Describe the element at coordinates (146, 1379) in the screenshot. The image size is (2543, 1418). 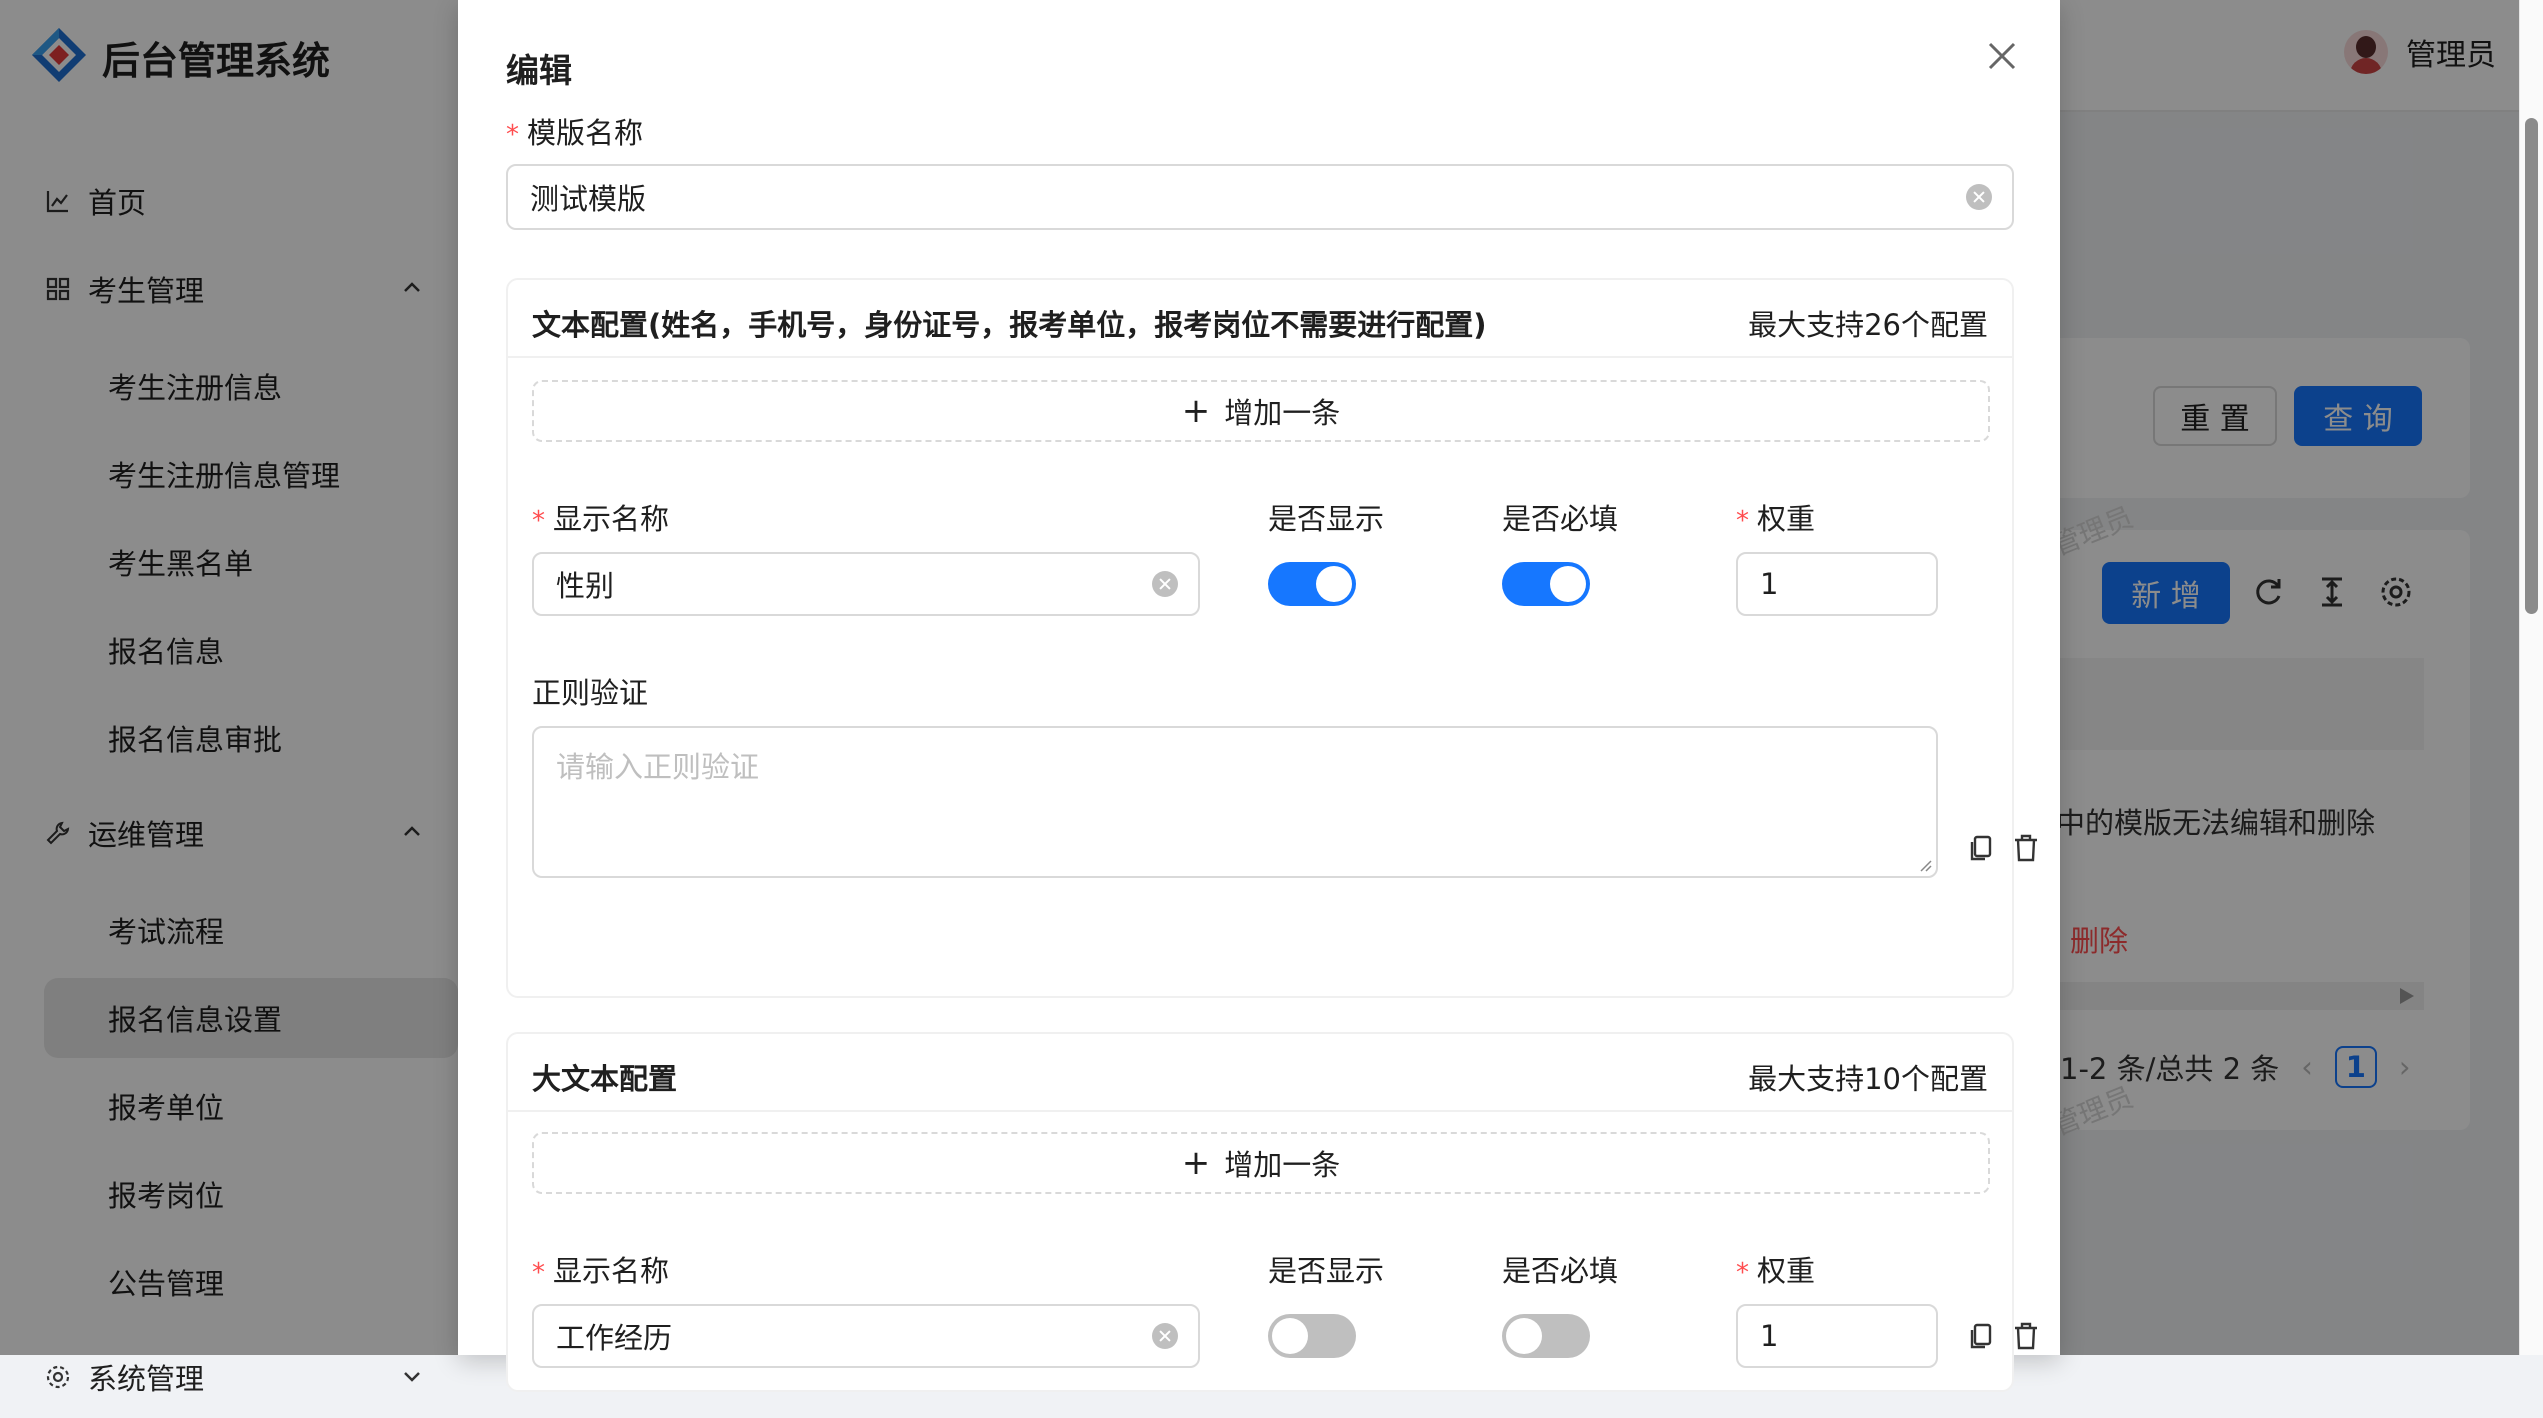
I see `sidebar-item-label: 系统管理` at that location.